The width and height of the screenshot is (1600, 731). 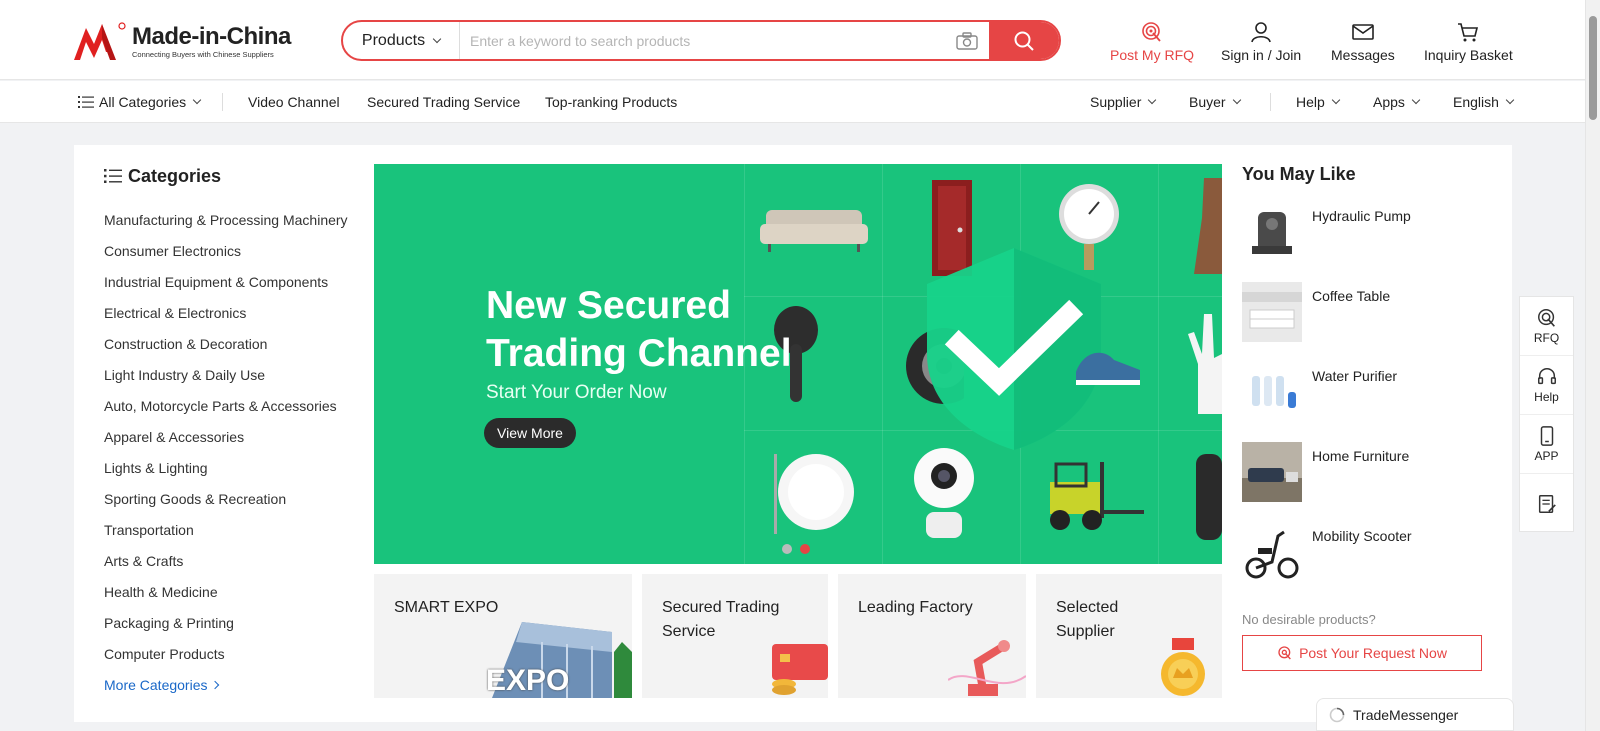 I want to click on medal-icon, so click(x=1183, y=667).